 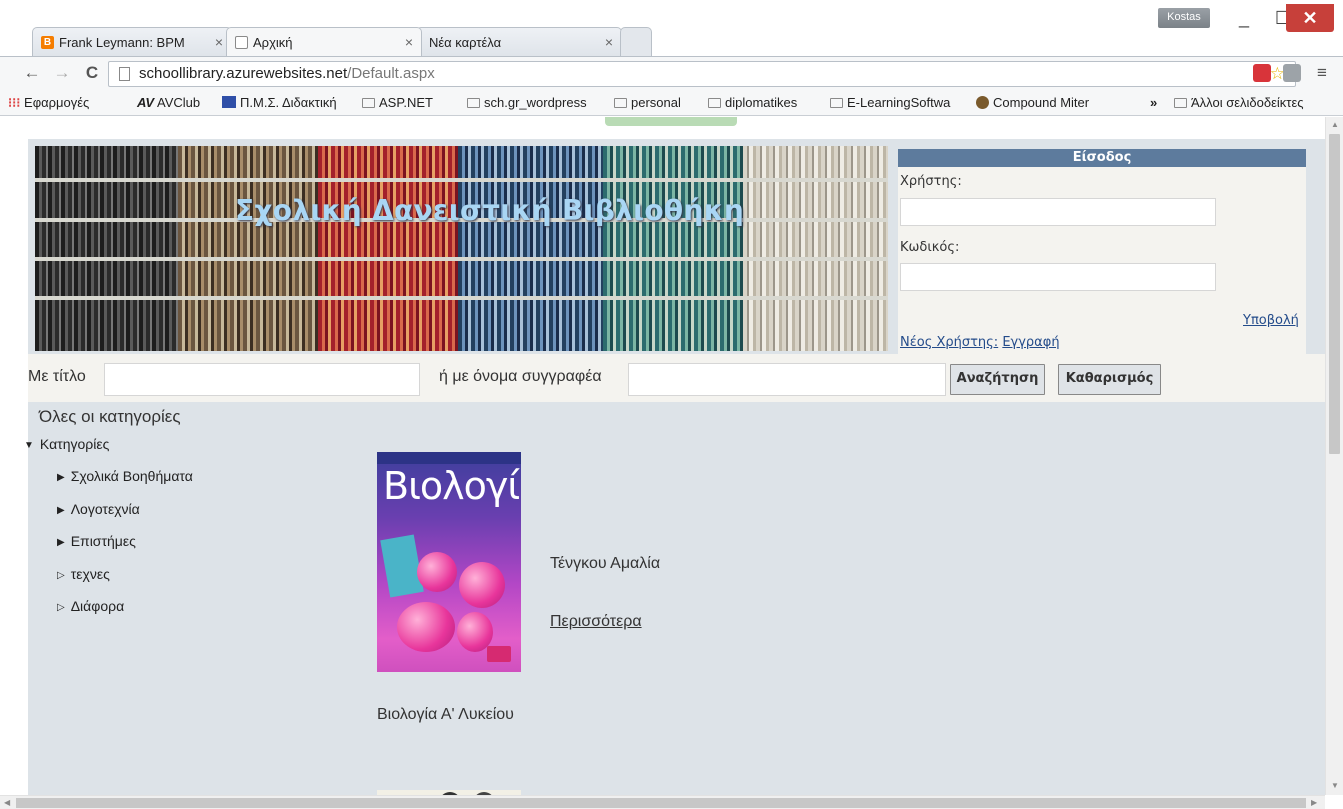 I want to click on cover-cell-shape, so click(x=437, y=572).